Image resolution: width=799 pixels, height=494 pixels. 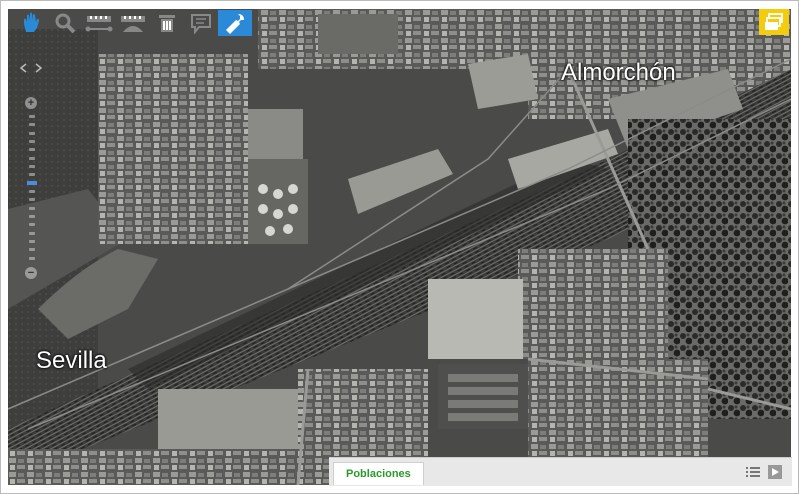 I want to click on zoom-control: + −, so click(x=34, y=174).